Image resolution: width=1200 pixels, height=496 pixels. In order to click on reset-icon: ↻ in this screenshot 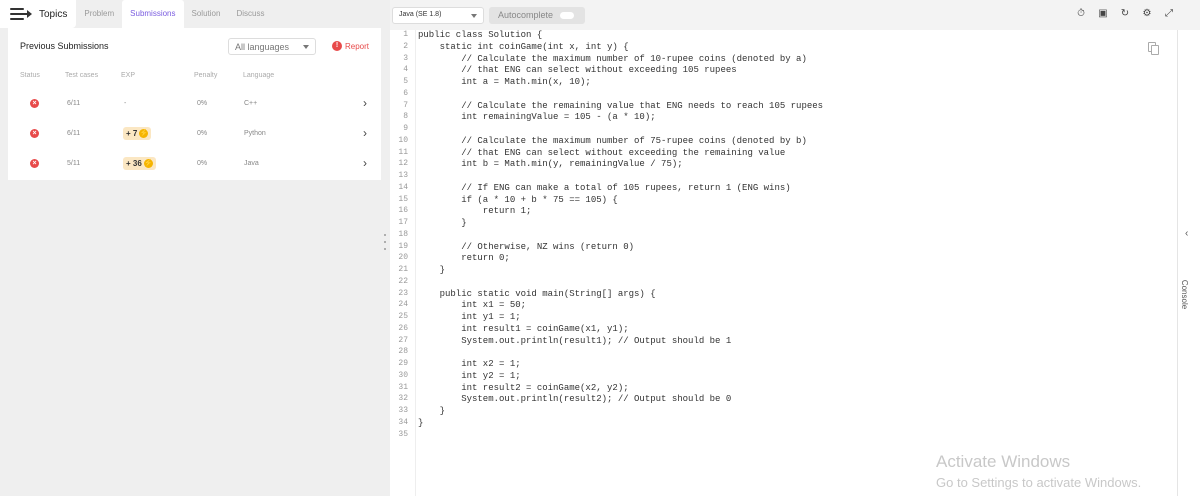, I will do `click(1125, 14)`.